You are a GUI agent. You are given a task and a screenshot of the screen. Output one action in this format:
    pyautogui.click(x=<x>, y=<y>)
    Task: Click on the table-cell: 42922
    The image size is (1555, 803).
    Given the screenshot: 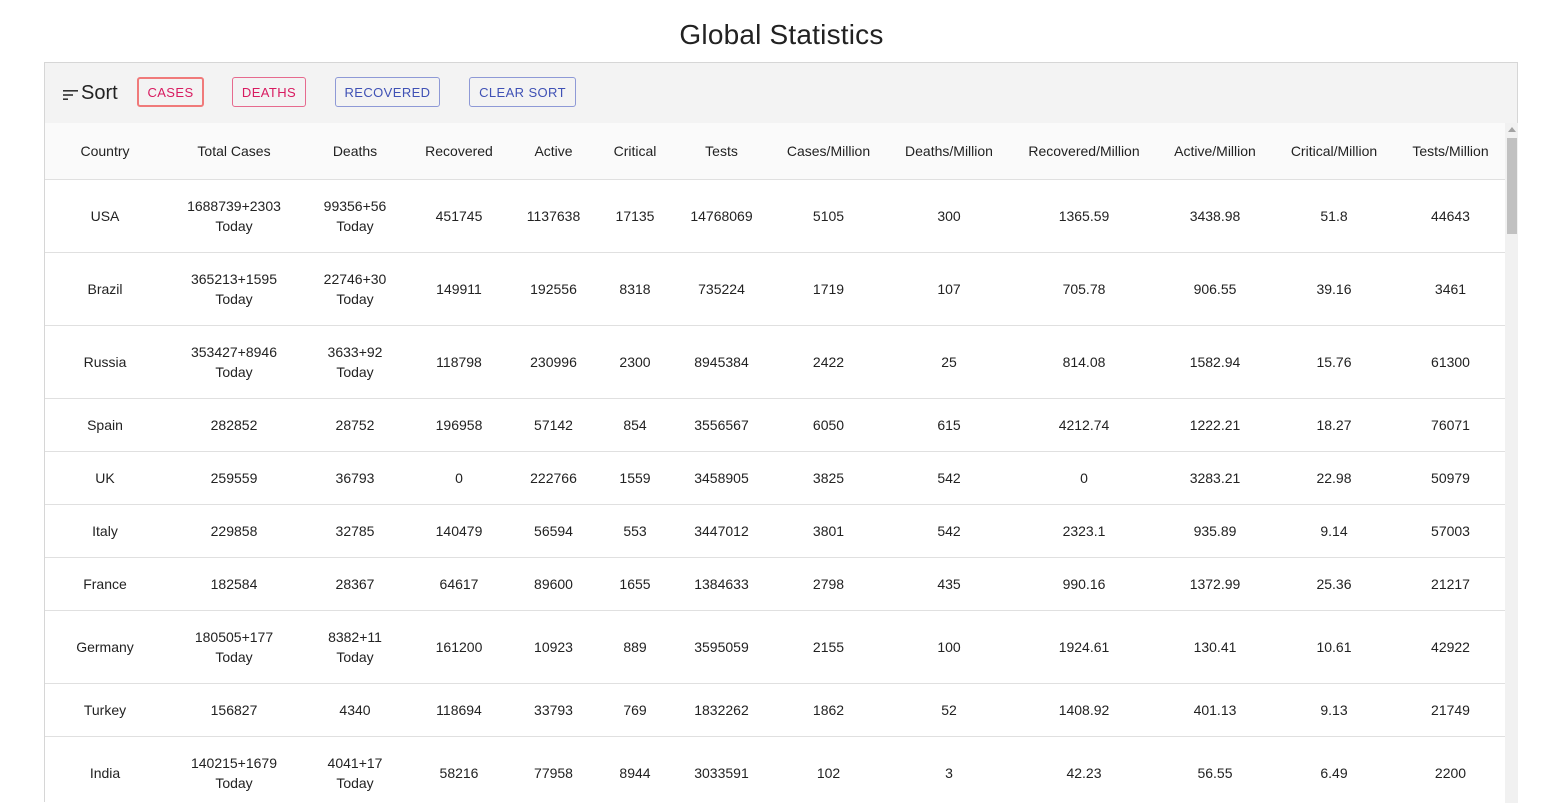 What is the action you would take?
    pyautogui.click(x=1450, y=647)
    